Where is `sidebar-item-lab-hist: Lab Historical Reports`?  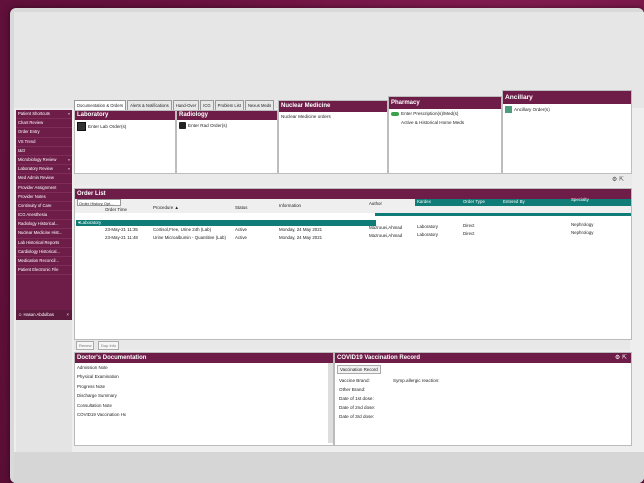 sidebar-item-lab-hist: Lab Historical Reports is located at coordinates (44, 243).